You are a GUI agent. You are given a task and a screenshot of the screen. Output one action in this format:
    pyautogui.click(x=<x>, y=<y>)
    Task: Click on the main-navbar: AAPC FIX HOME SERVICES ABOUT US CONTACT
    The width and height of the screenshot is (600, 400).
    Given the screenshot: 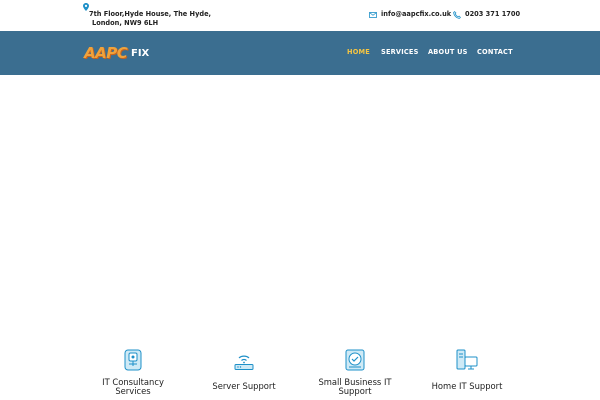 What is the action you would take?
    pyautogui.click(x=300, y=53)
    